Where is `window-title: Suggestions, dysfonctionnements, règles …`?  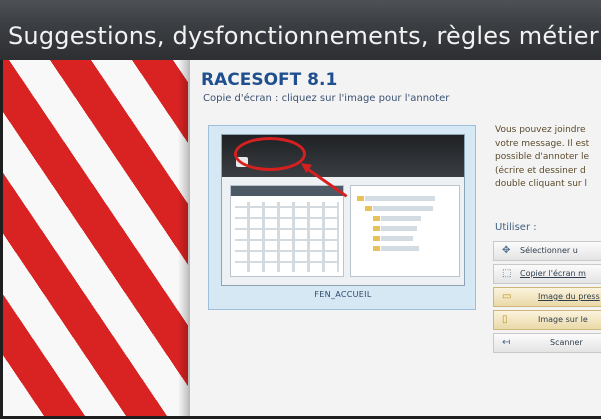 window-title: Suggestions, dysfonctionnements, règles … is located at coordinates (304, 36).